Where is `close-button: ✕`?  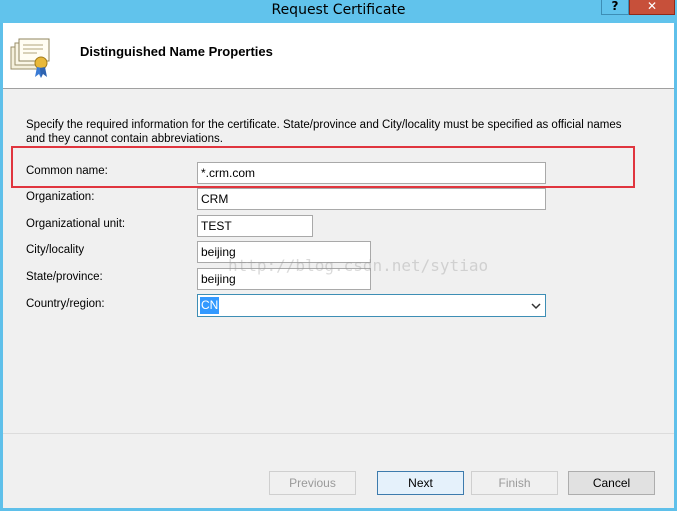 close-button: ✕ is located at coordinates (652, 7).